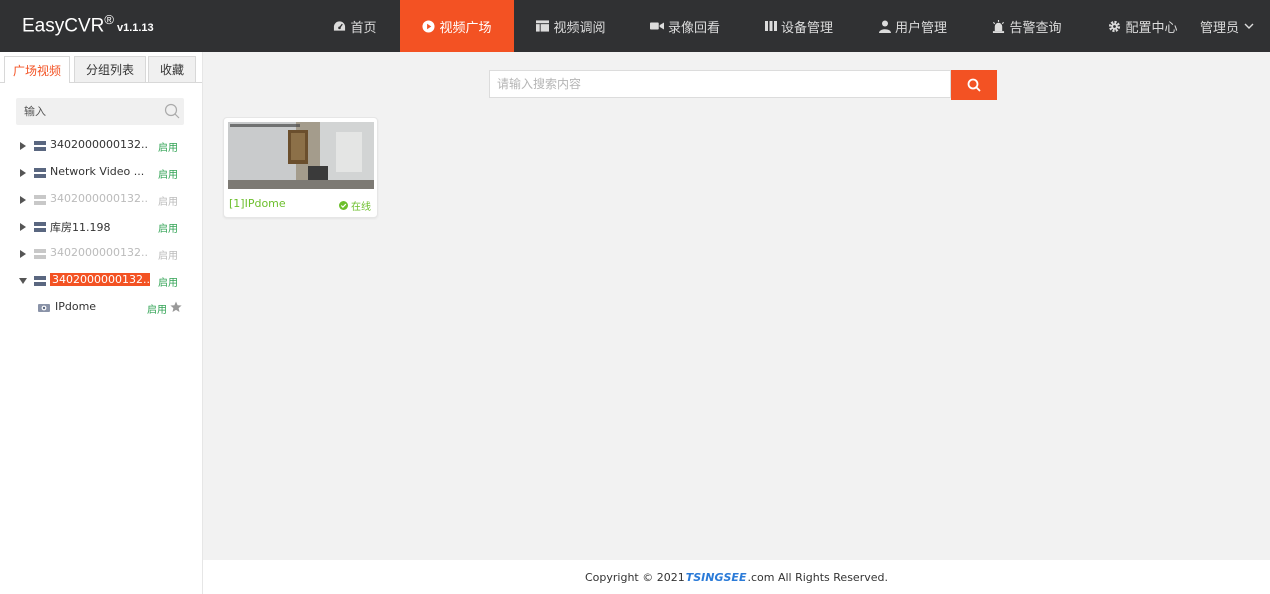 The height and width of the screenshot is (594, 1270). I want to click on user-menu-label: 管理员, so click(1219, 28).